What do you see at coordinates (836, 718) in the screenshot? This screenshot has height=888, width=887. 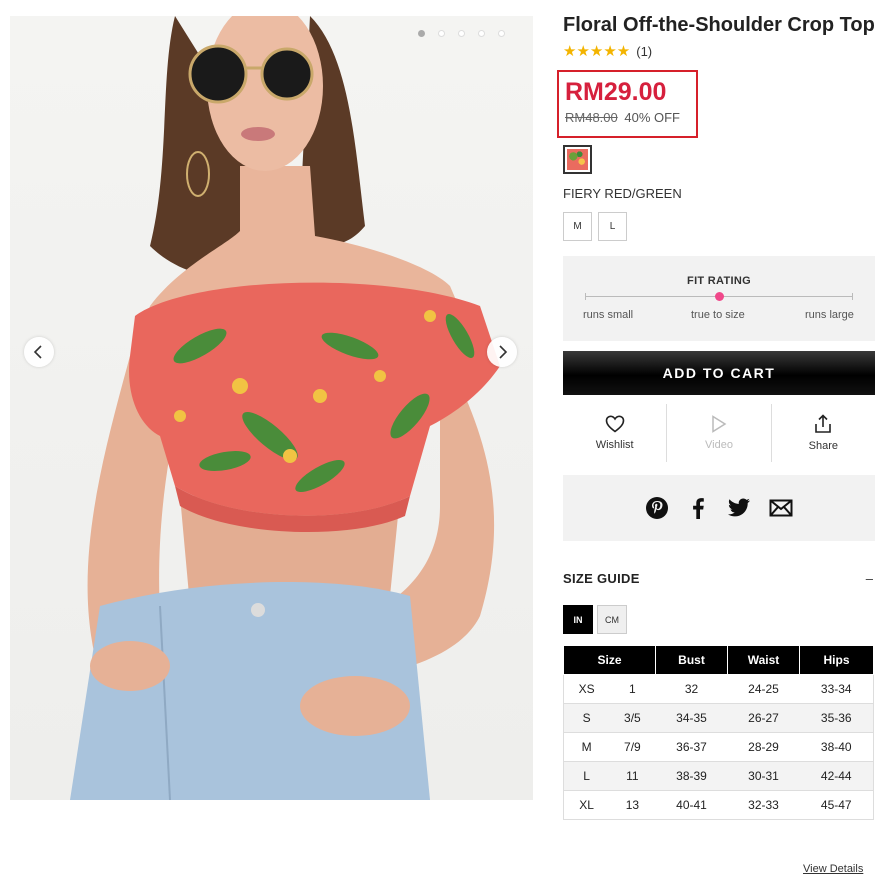 I see `table-cell: 35-36` at bounding box center [836, 718].